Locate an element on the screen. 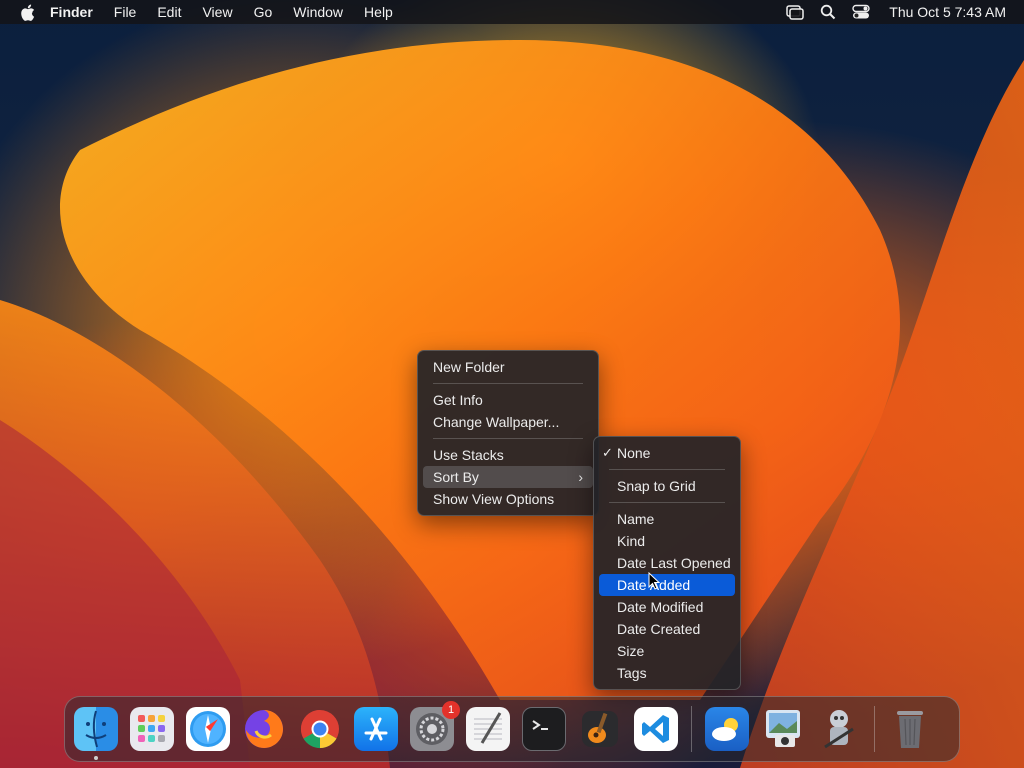 This screenshot has height=768, width=1024. dock: 1 is located at coordinates (512, 729).